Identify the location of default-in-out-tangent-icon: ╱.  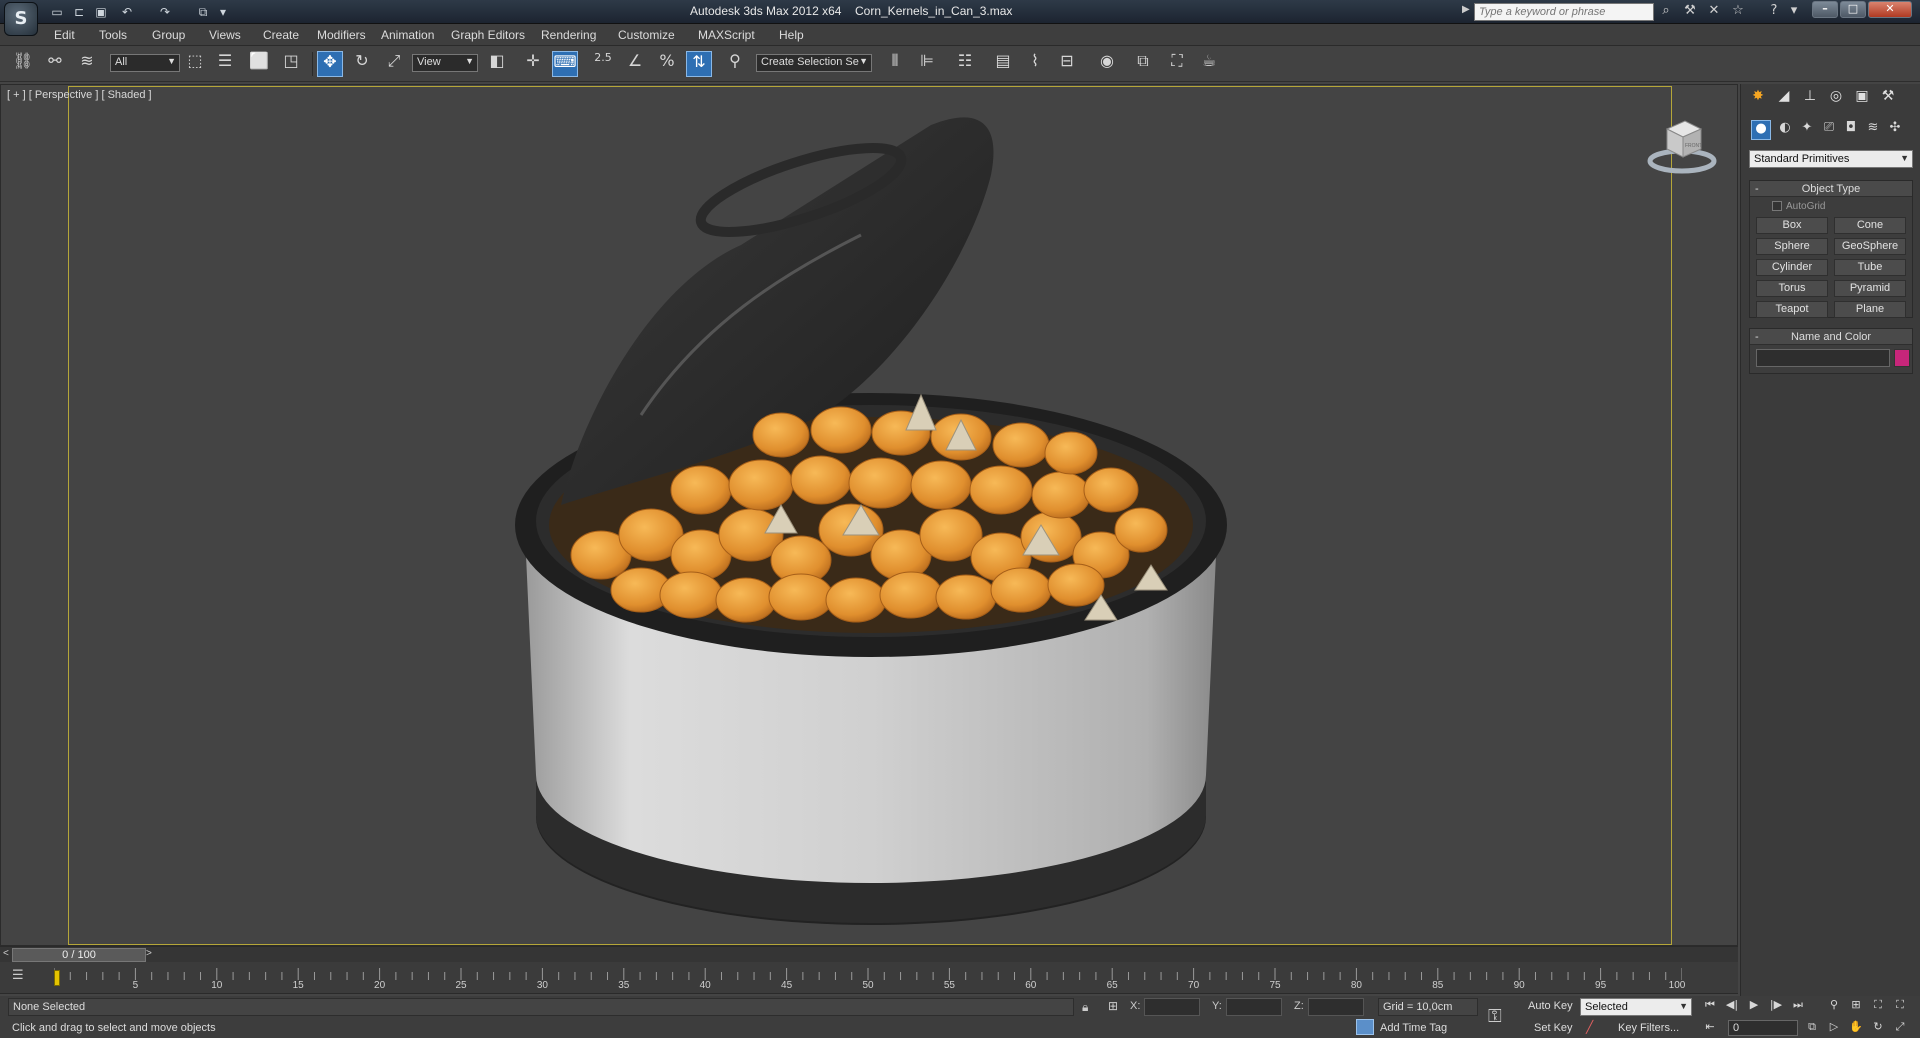
(1594, 1028).